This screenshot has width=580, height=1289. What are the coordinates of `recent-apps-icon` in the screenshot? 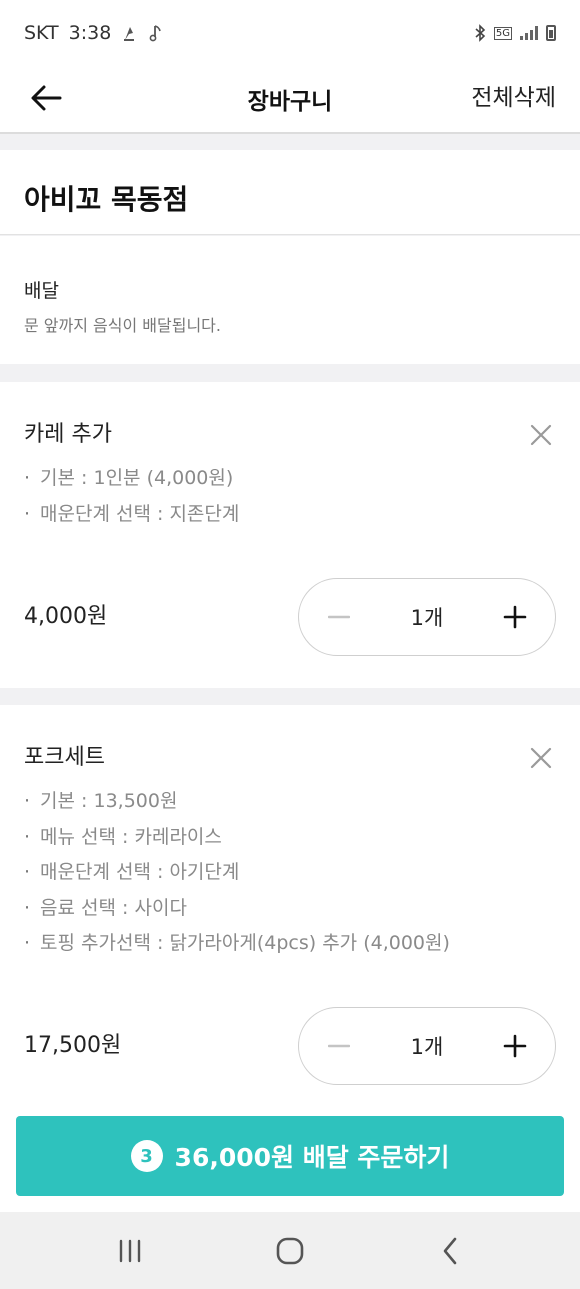 It's located at (130, 1250).